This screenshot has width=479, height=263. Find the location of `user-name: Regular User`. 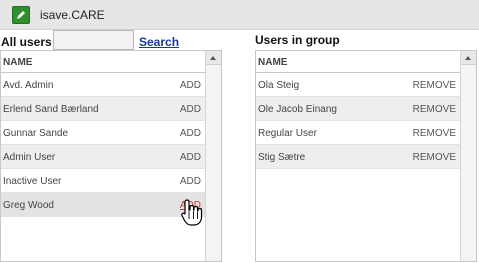

user-name: Regular User is located at coordinates (287, 133).